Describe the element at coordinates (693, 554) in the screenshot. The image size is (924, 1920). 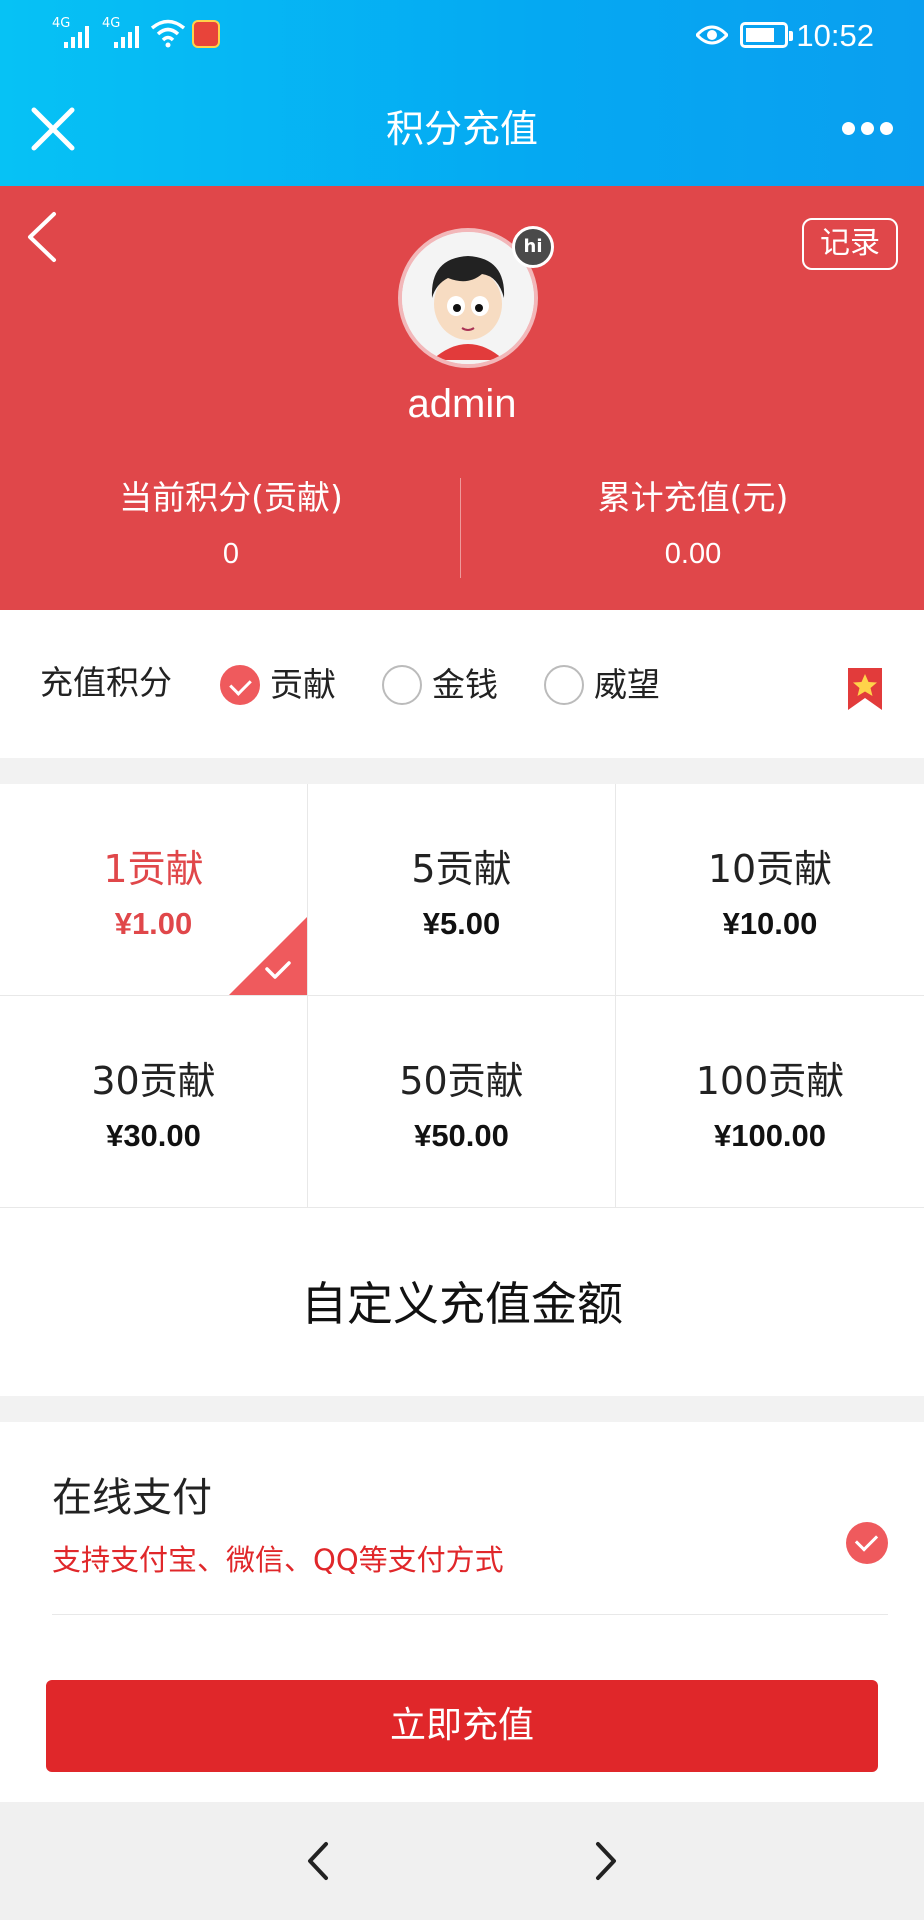
I see `stat-value: 0.00` at that location.